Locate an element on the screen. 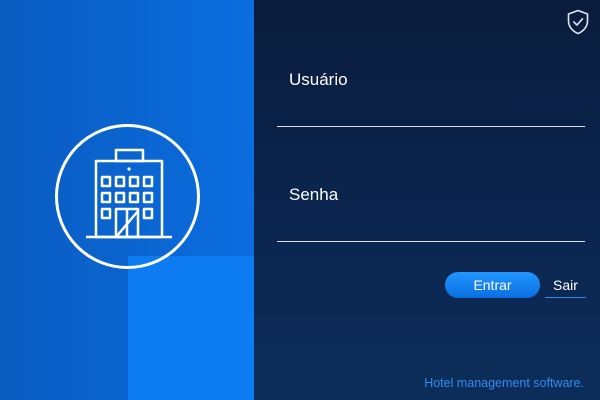 The width and height of the screenshot is (600, 400). accent-band is located at coordinates (191, 328).